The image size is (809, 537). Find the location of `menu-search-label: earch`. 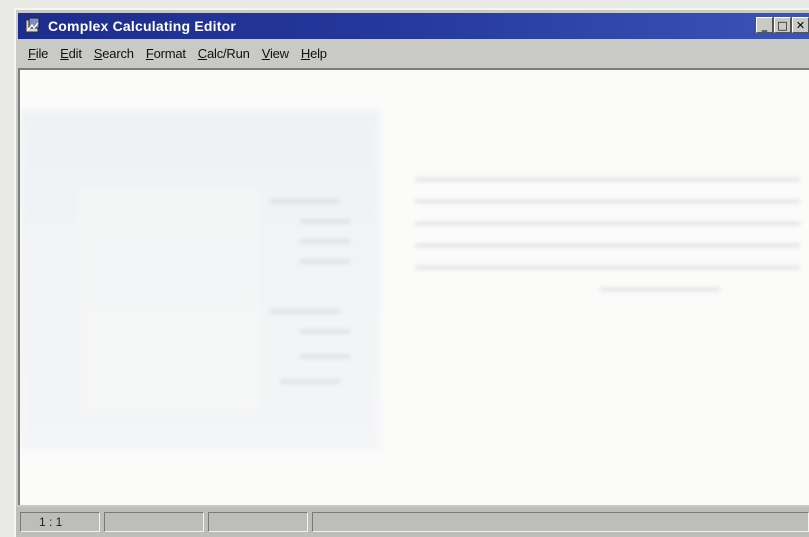

menu-search-label: earch is located at coordinates (118, 53).